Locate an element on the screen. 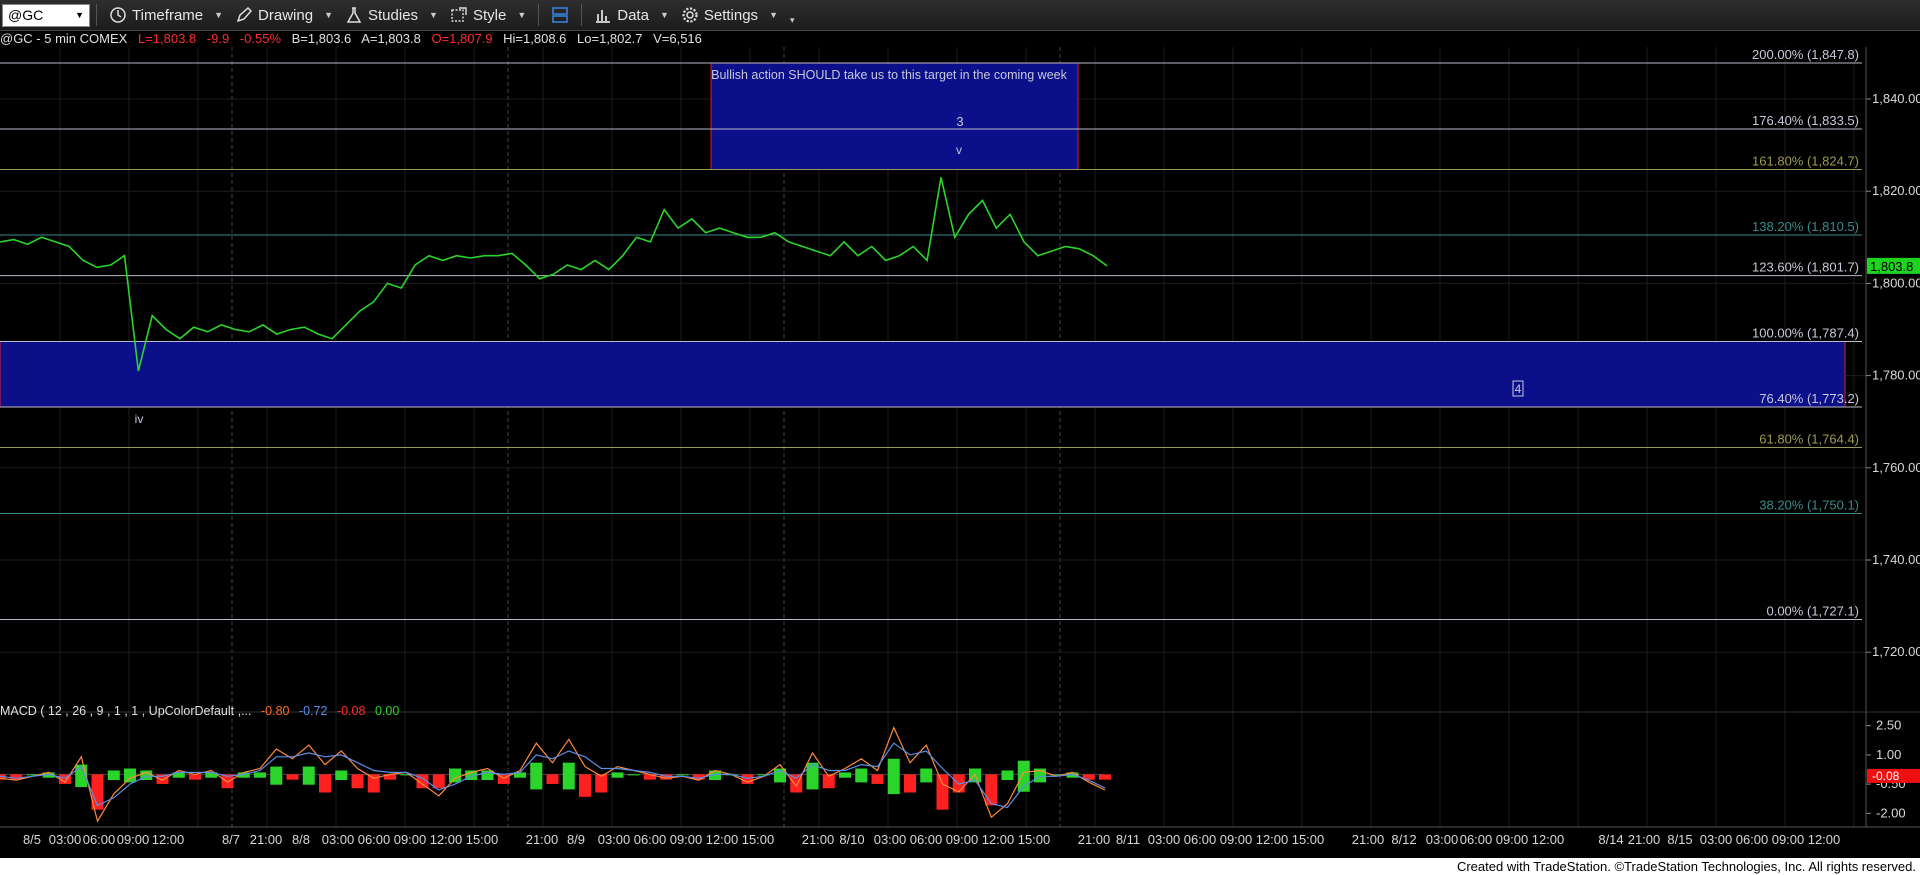 The image size is (1920, 875). timeframe-button: Timeframe ▼ is located at coordinates (166, 15).